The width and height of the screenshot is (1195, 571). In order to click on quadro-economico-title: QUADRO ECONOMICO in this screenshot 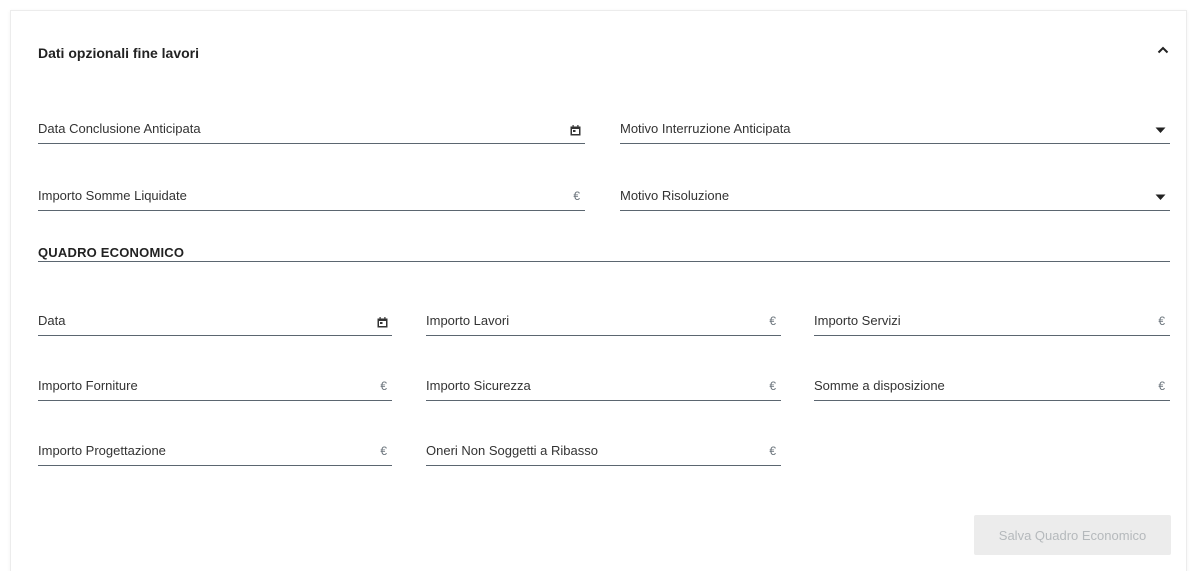, I will do `click(111, 252)`.